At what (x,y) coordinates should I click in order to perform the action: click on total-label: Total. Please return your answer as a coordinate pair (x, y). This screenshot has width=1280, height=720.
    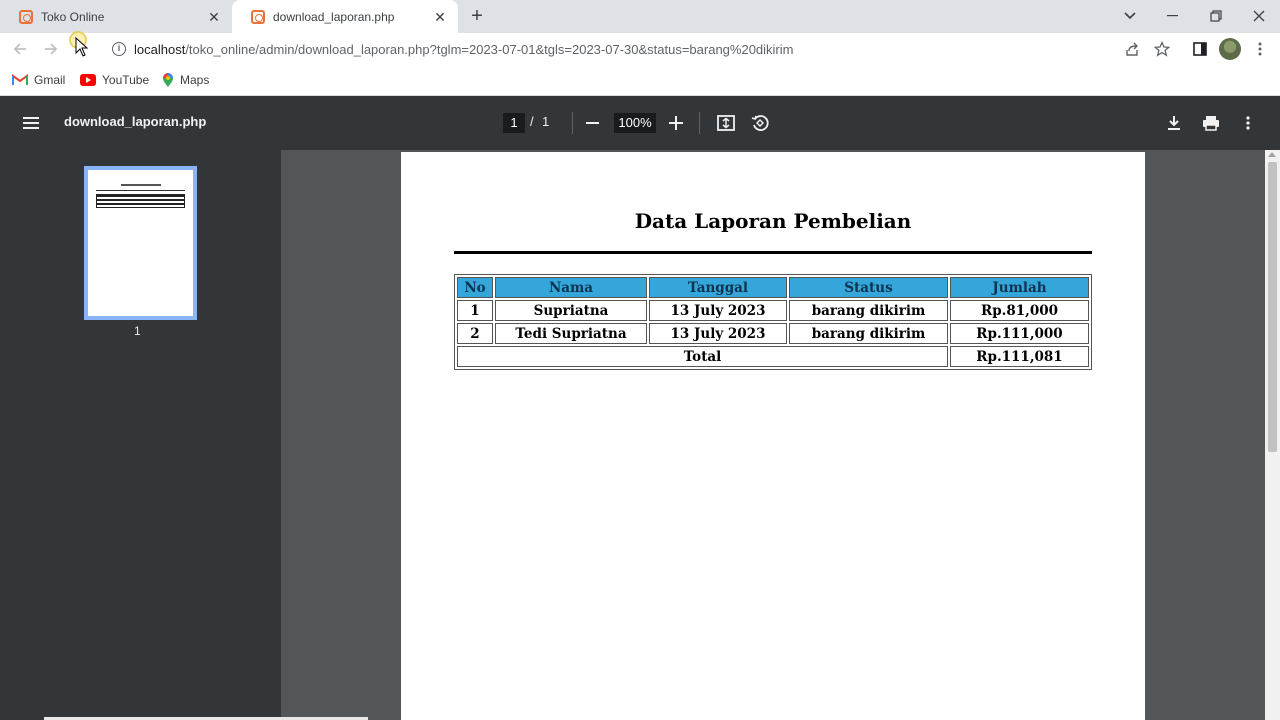
    Looking at the image, I should click on (702, 356).